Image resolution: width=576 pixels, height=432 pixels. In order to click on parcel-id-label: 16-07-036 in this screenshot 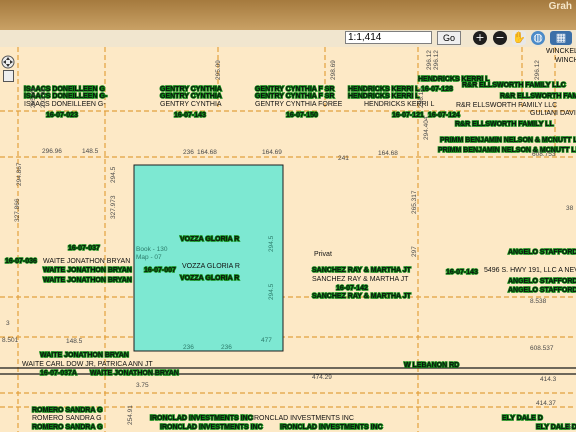, I will do `click(21, 261)`.